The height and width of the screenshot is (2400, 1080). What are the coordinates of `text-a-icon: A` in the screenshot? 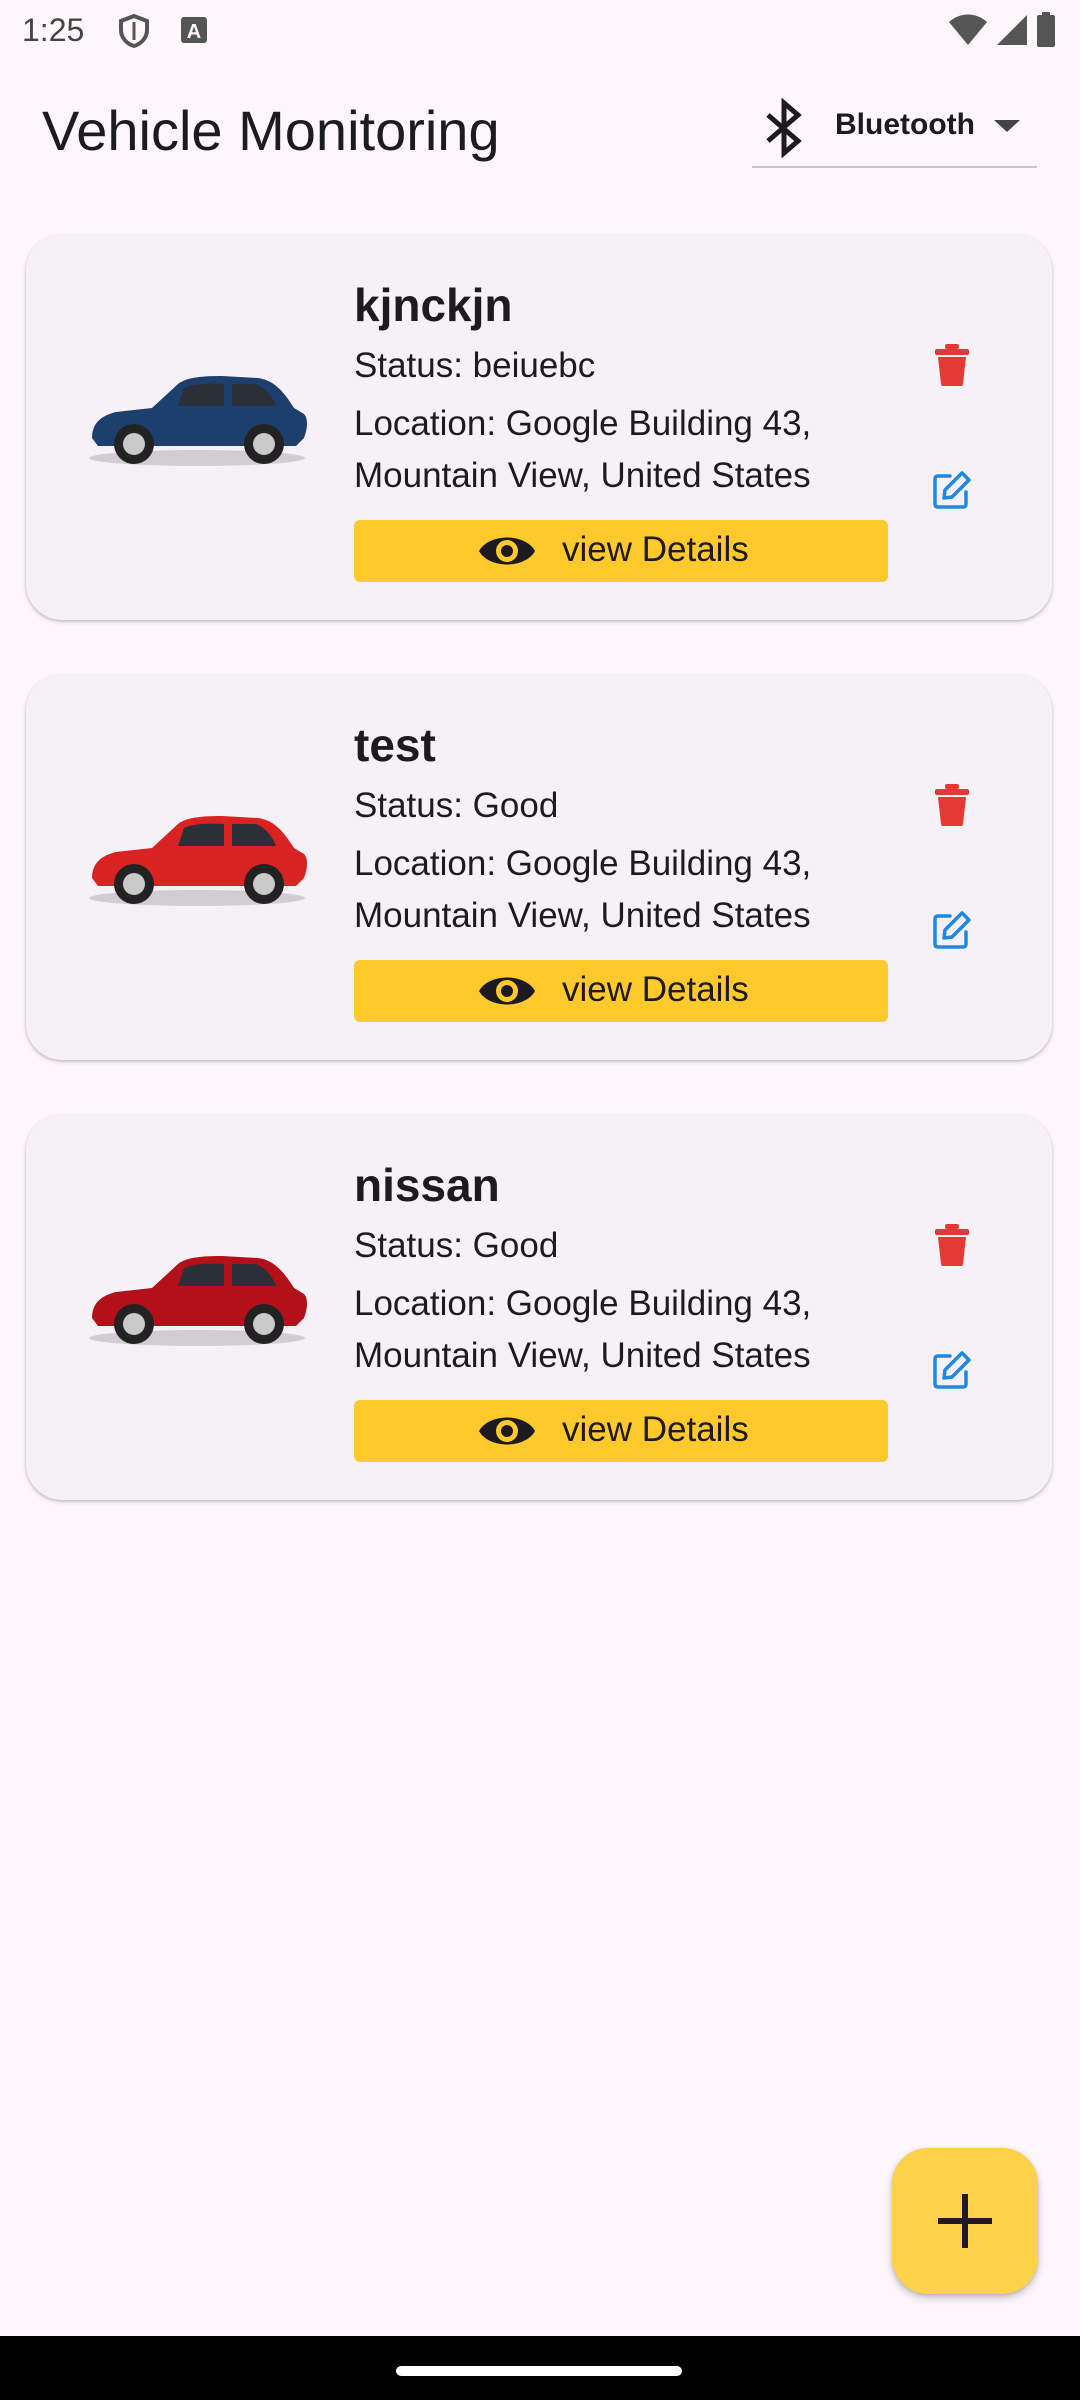 It's located at (194, 32).